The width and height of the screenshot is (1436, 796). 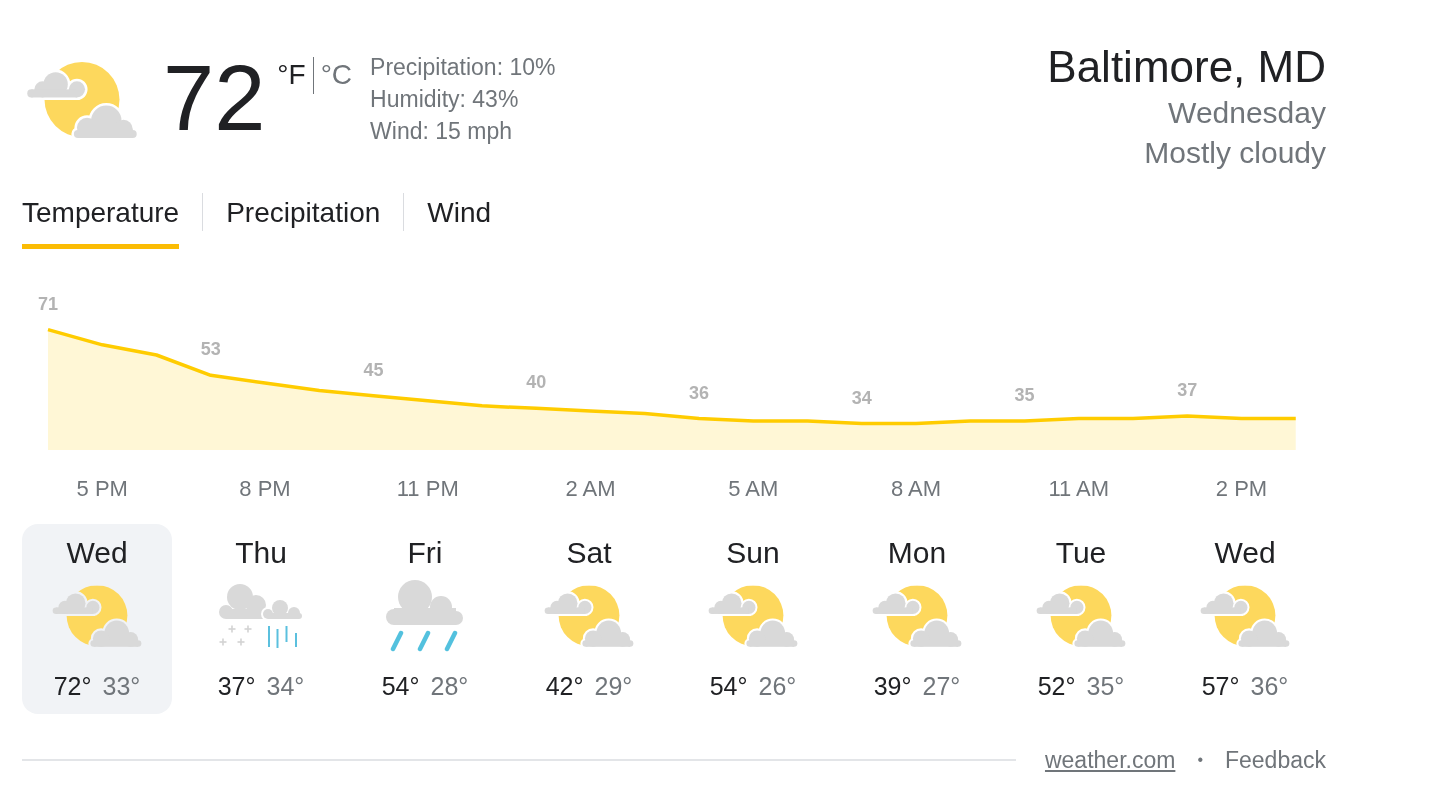 I want to click on weather-detail: Precipitation: 10%, so click(x=463, y=67).